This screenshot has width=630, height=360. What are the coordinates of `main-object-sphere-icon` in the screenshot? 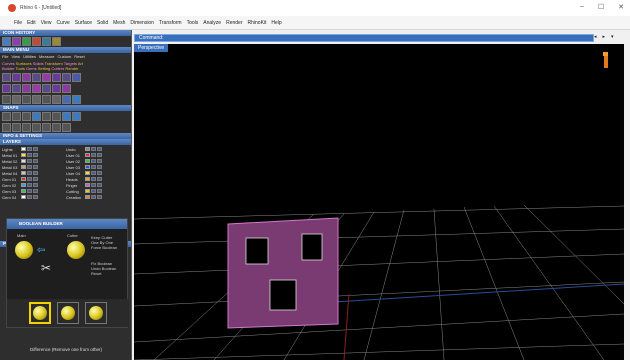 It's located at (24, 250).